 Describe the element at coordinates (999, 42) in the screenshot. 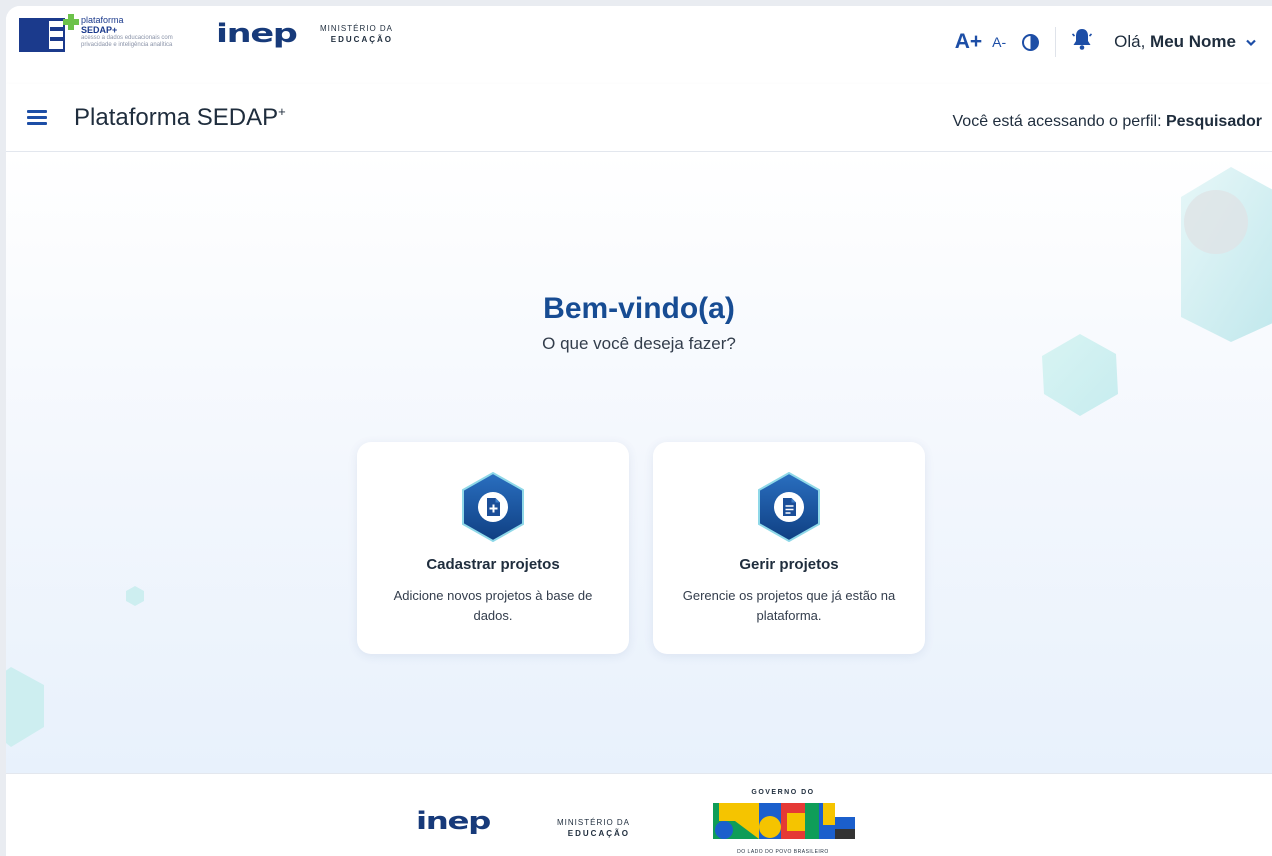

I see `decrease-font-button: A-` at that location.